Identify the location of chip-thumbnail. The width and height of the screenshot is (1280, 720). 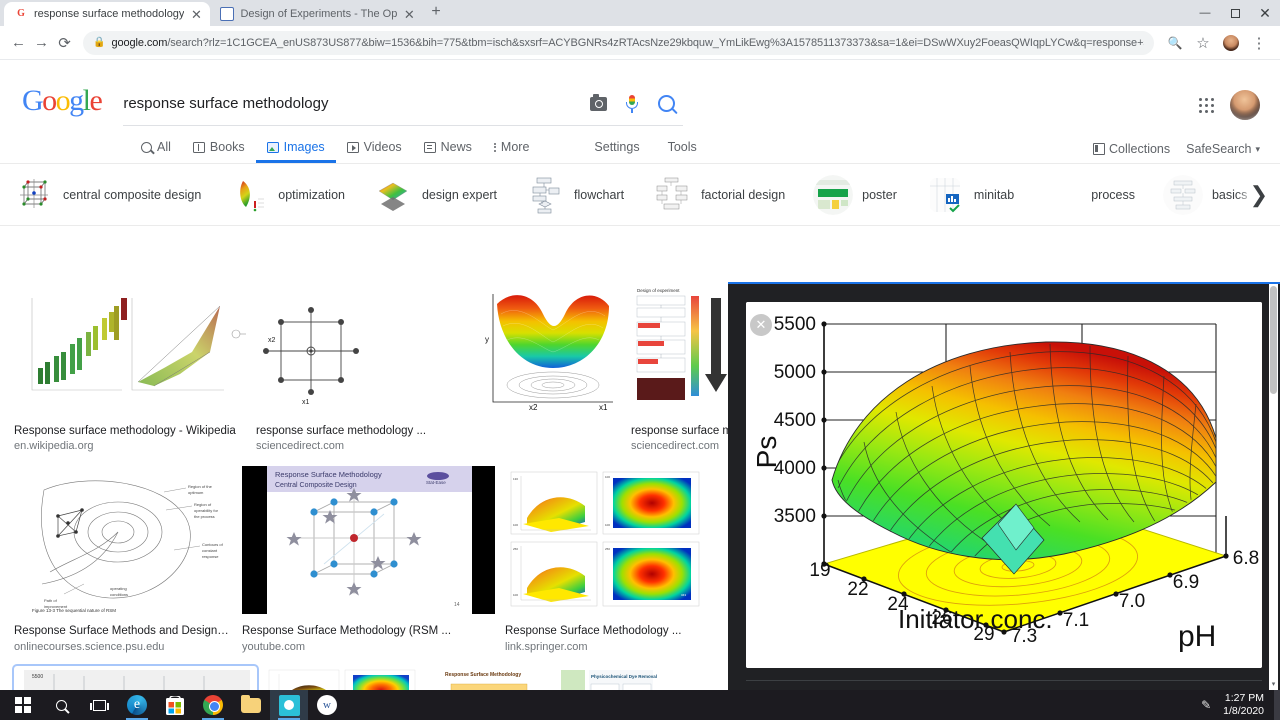
(672, 194).